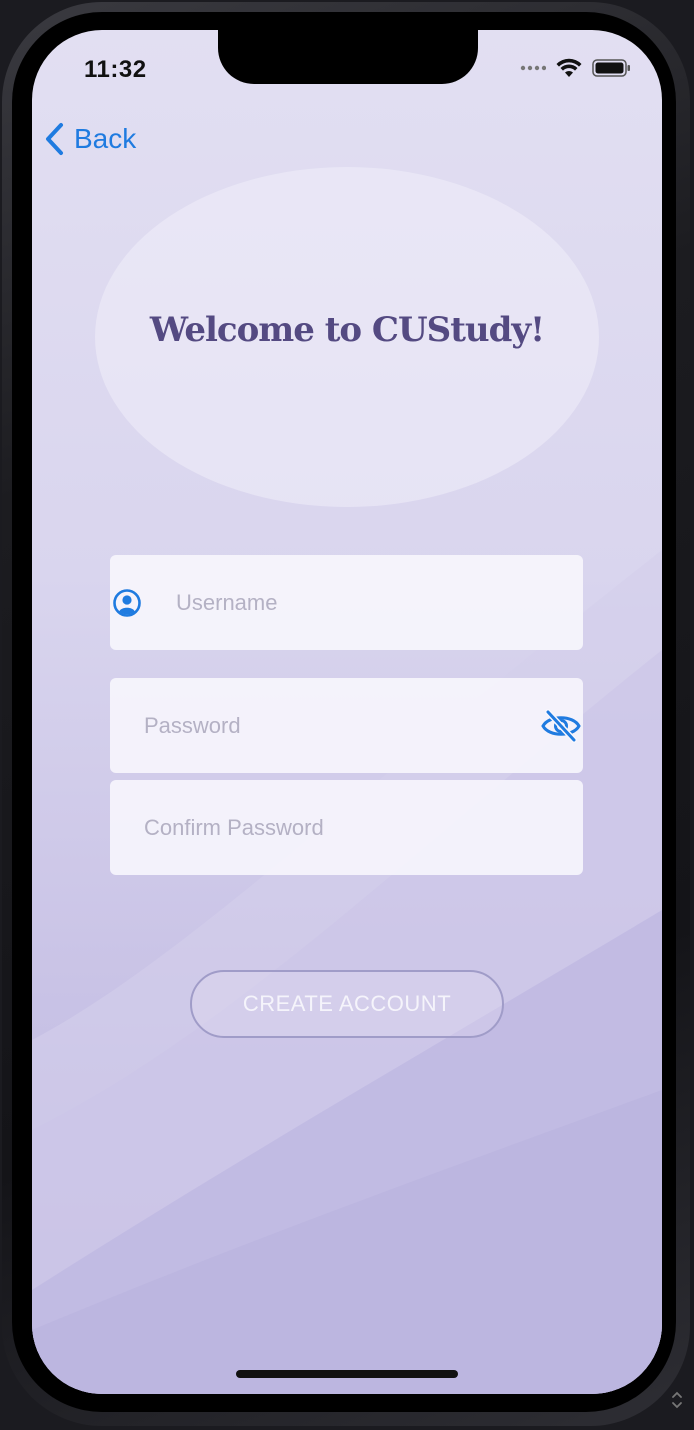 This screenshot has width=694, height=1430. What do you see at coordinates (611, 68) in the screenshot?
I see `battery-icon` at bounding box center [611, 68].